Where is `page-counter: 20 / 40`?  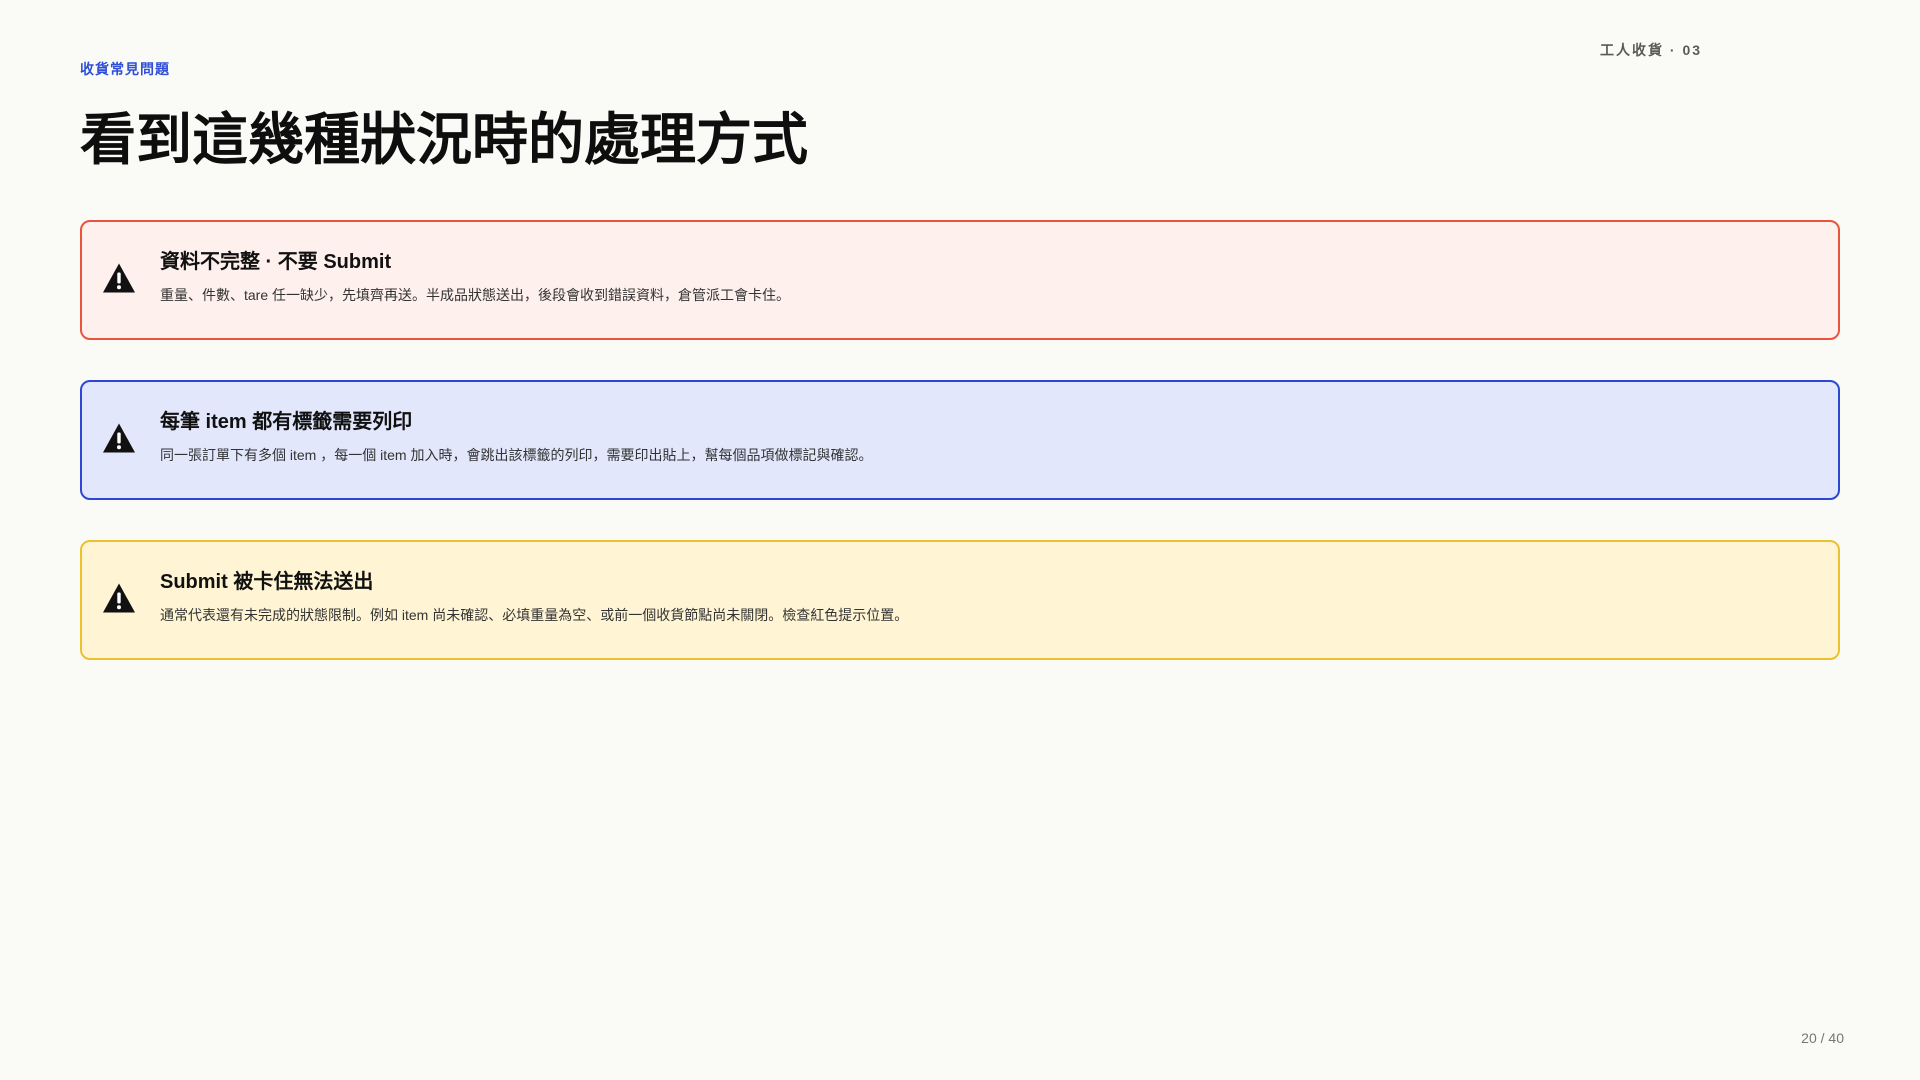
page-counter: 20 / 40 is located at coordinates (1822, 1038).